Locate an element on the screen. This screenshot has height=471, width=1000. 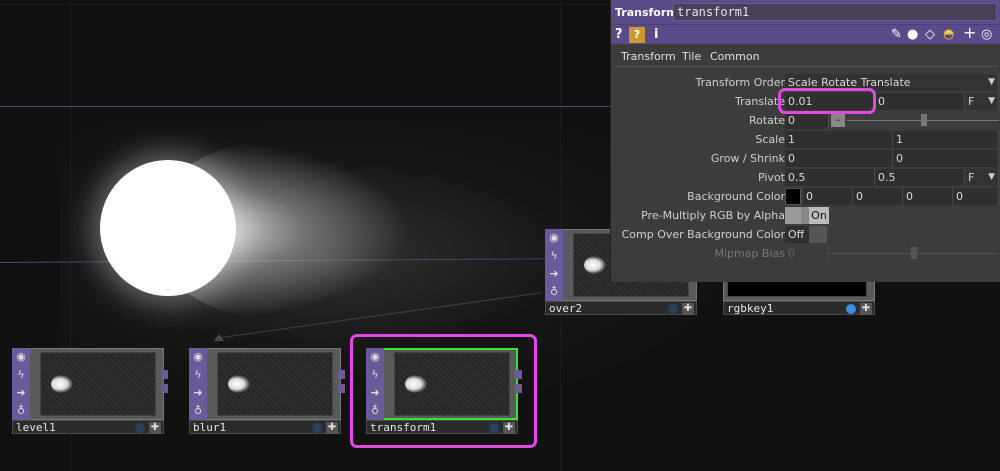
node-label-bar: over2 ✚ is located at coordinates (621, 308).